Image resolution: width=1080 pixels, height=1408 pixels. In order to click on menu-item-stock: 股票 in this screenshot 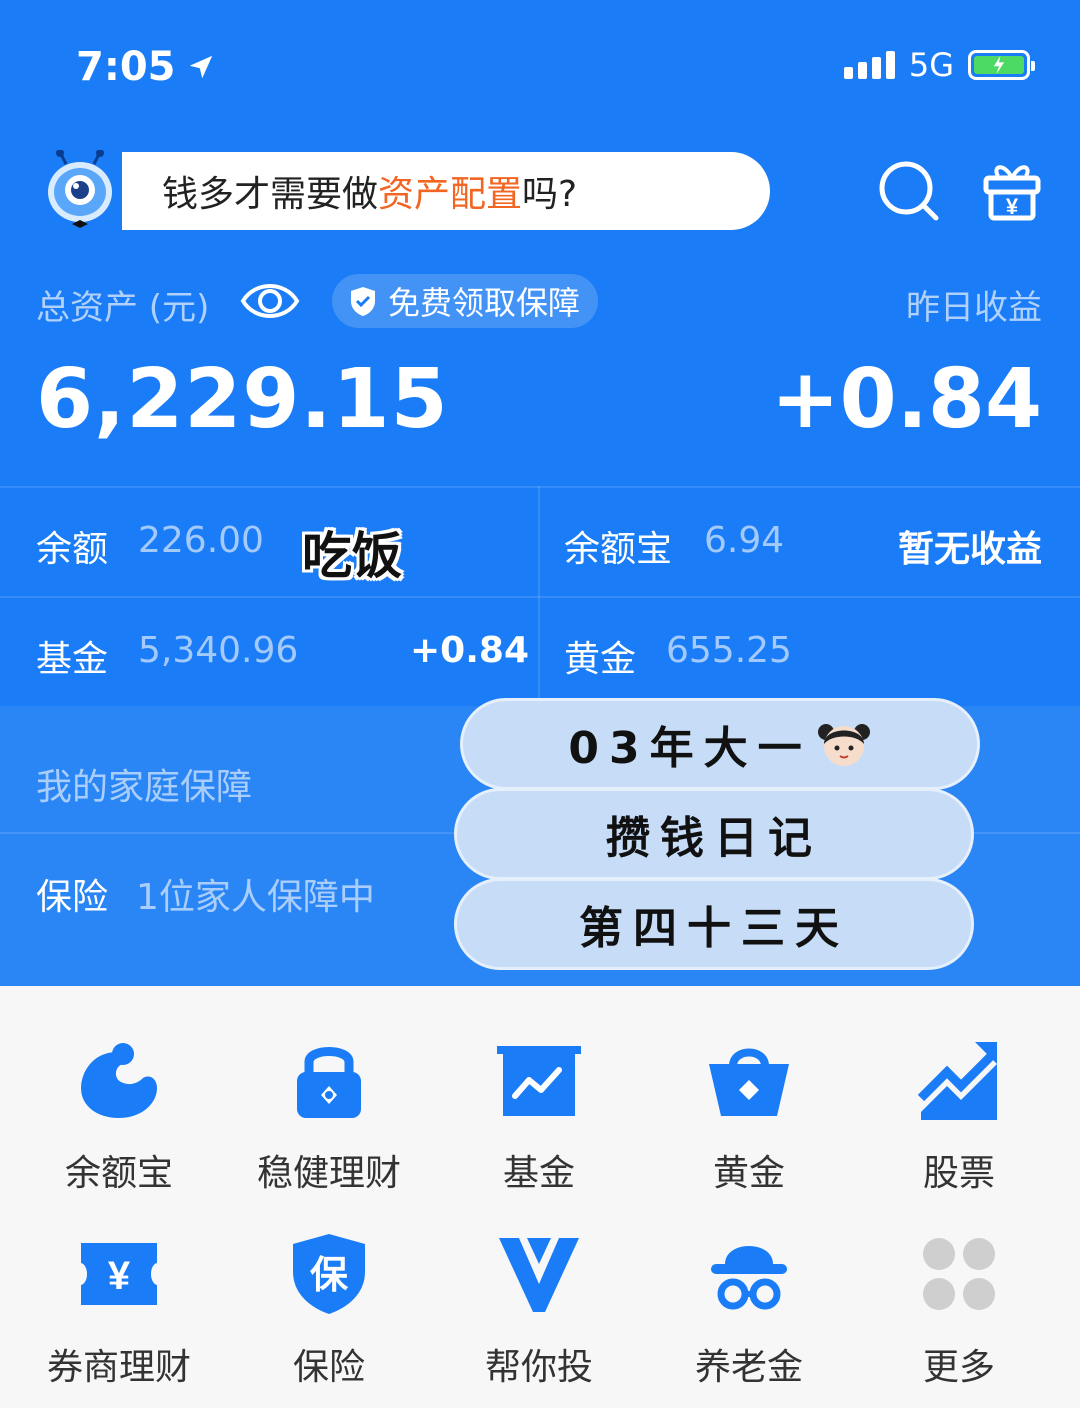, I will do `click(959, 1113)`.